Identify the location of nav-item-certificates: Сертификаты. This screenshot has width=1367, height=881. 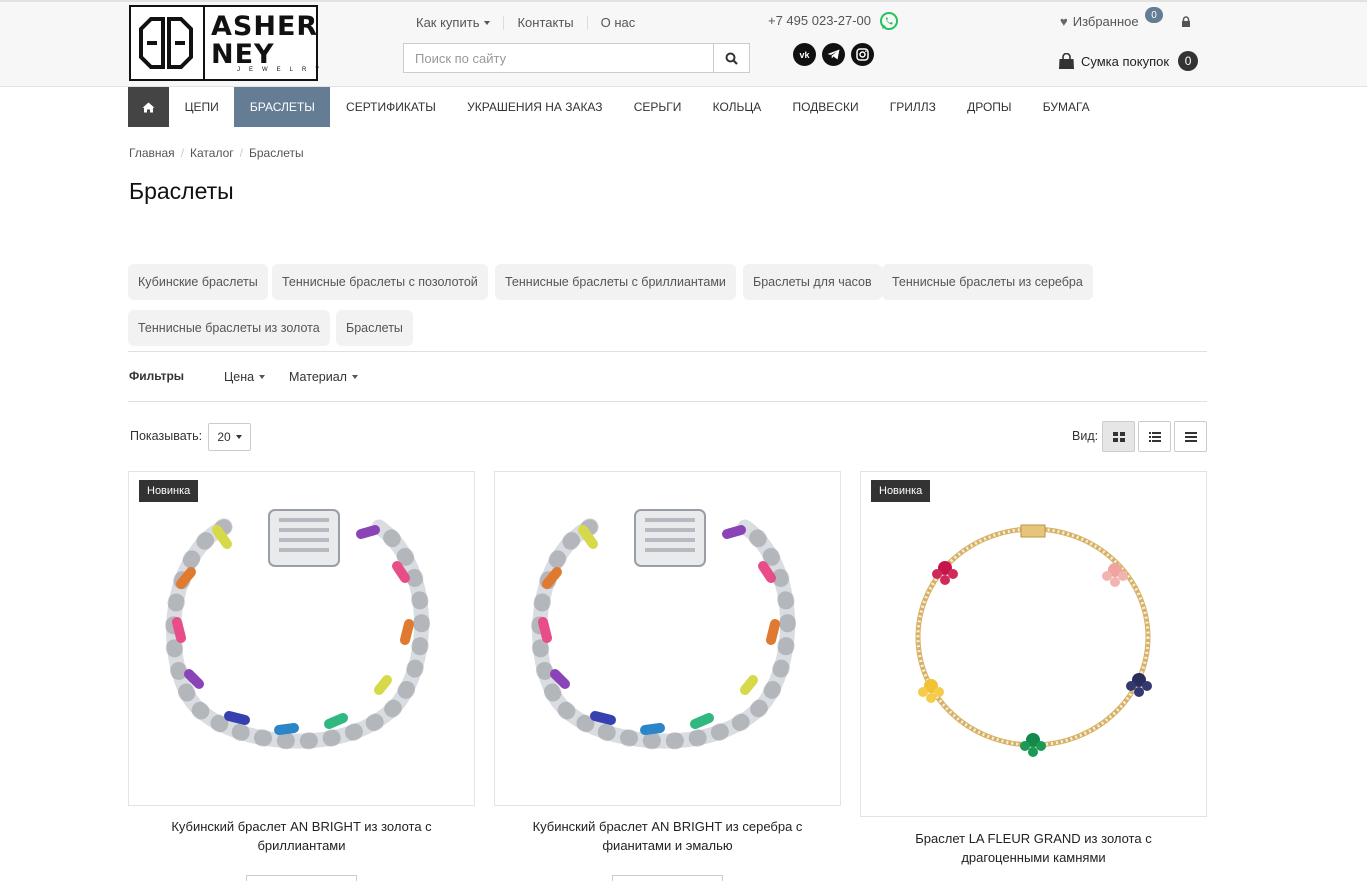
(390, 107).